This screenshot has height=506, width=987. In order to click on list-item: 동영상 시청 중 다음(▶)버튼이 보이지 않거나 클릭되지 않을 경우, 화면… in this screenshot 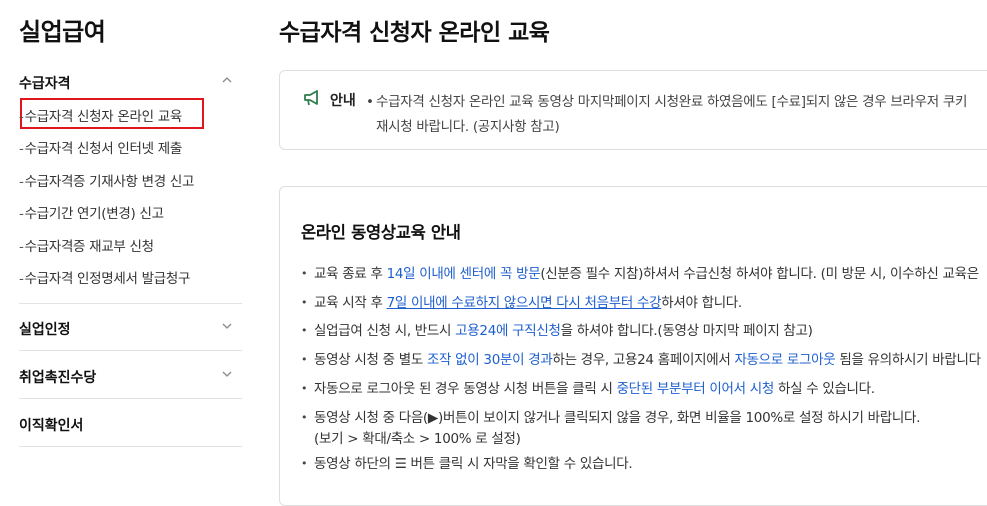, I will do `click(644, 427)`.